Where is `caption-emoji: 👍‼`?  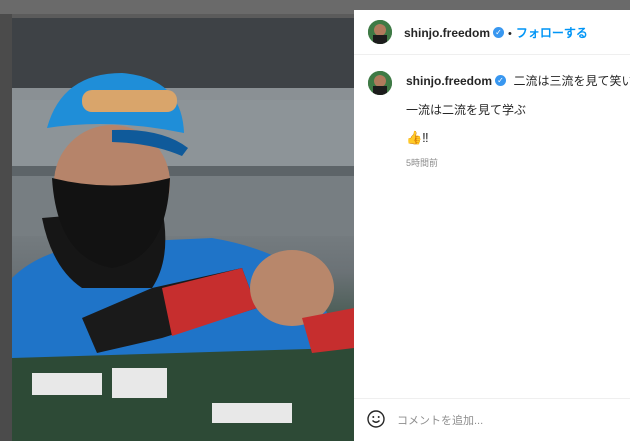
caption-emoji: 👍‼ is located at coordinates (417, 137).